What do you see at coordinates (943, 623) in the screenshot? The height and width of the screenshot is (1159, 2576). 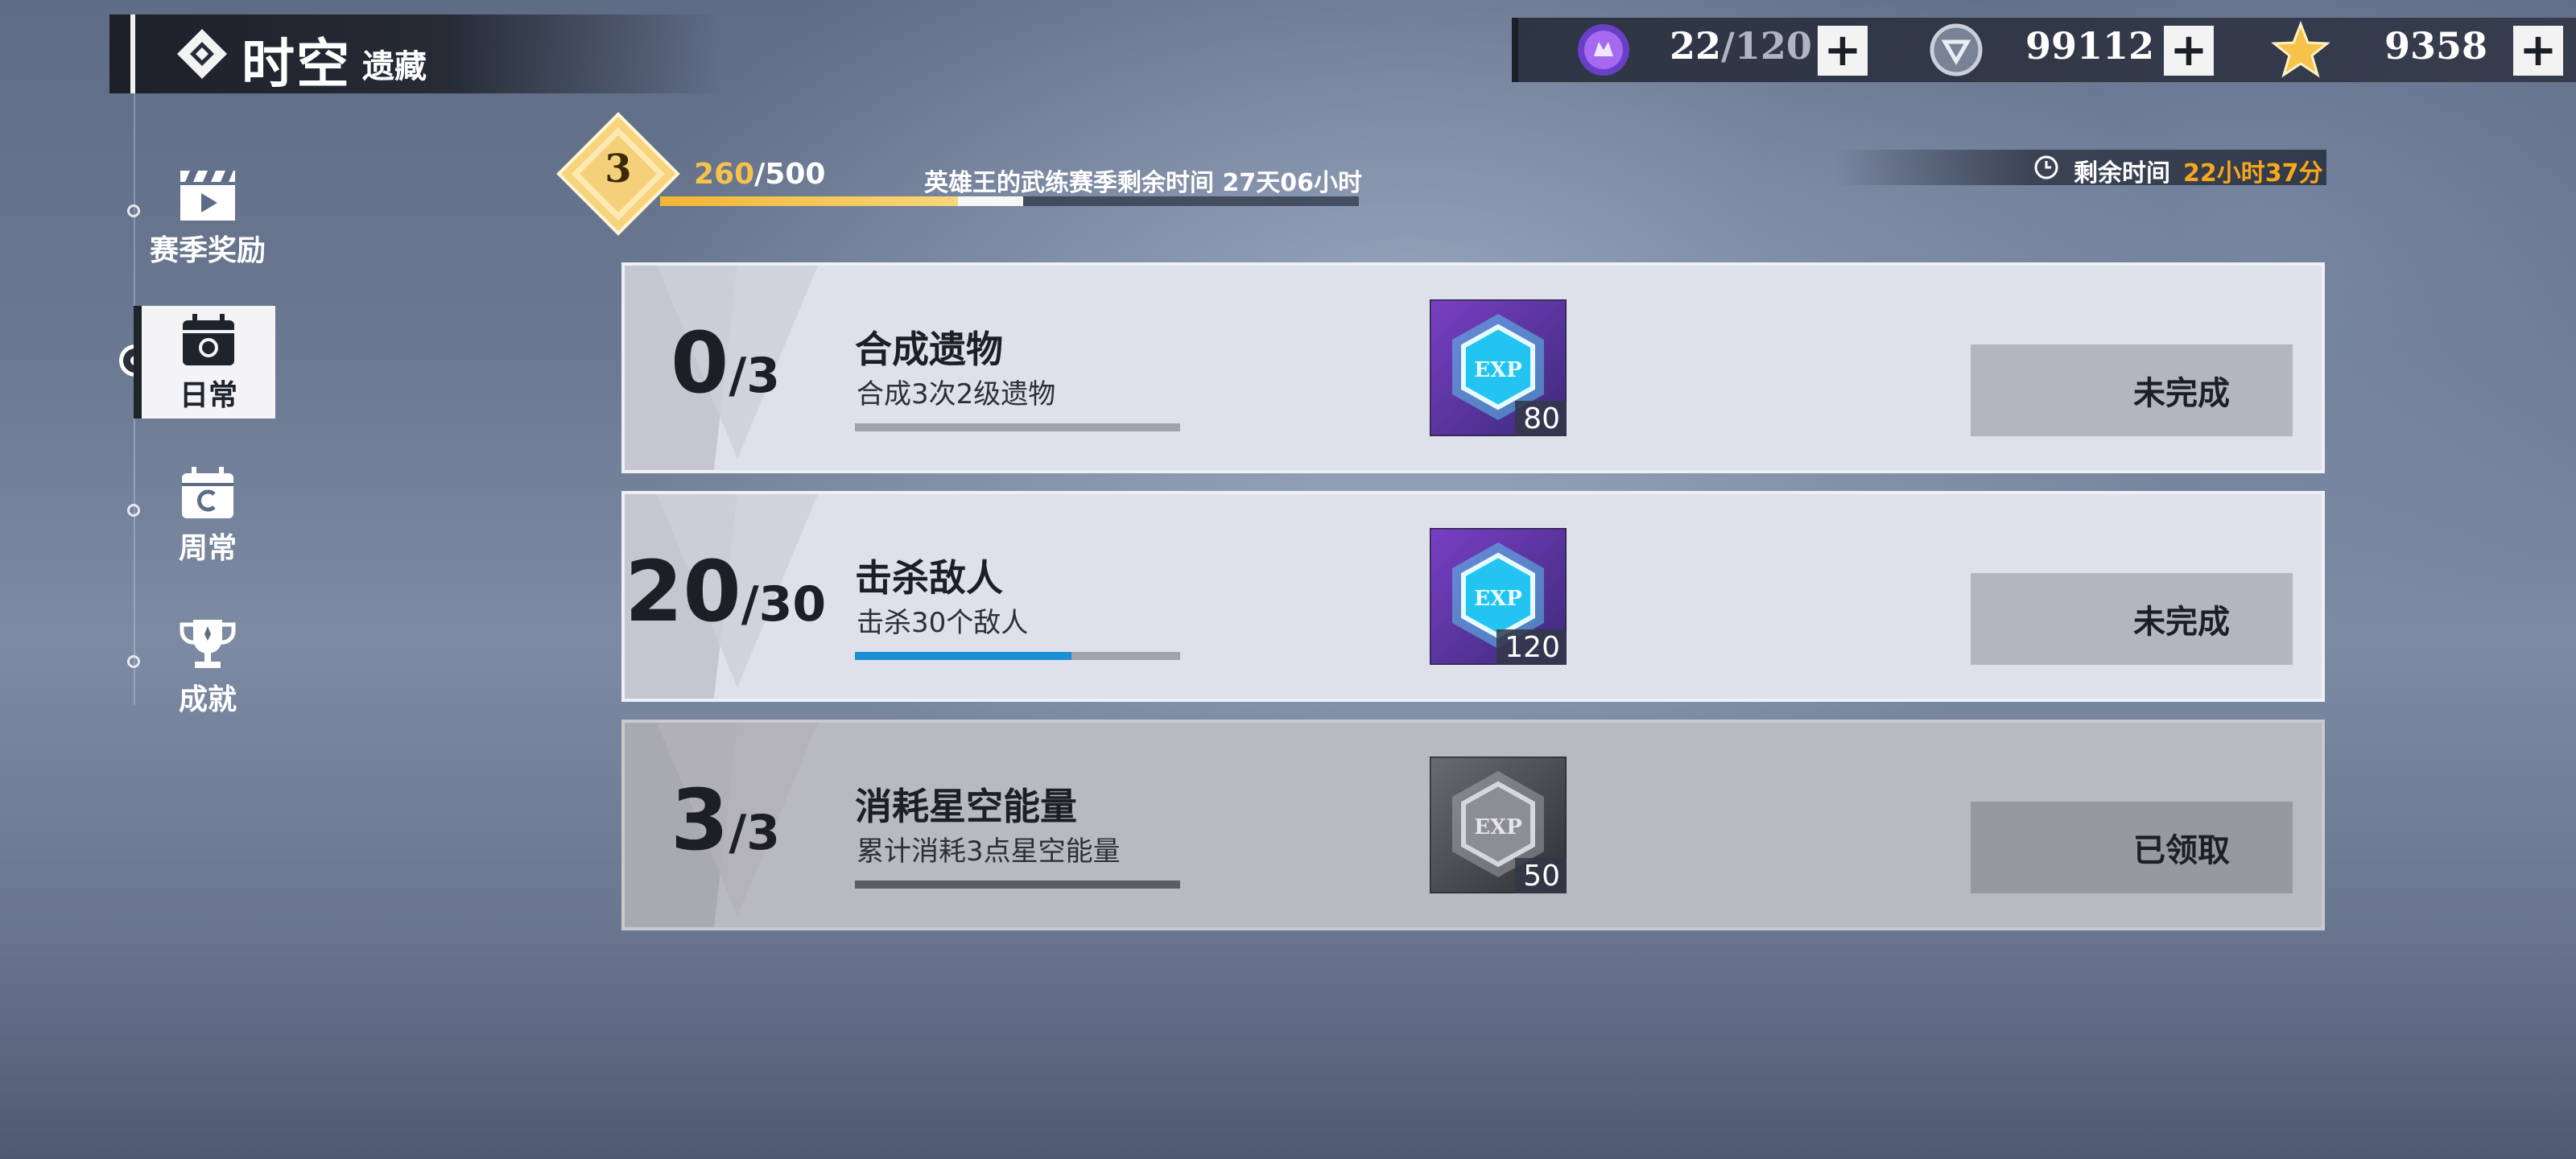 I see `task-description: 击杀30个敌人` at bounding box center [943, 623].